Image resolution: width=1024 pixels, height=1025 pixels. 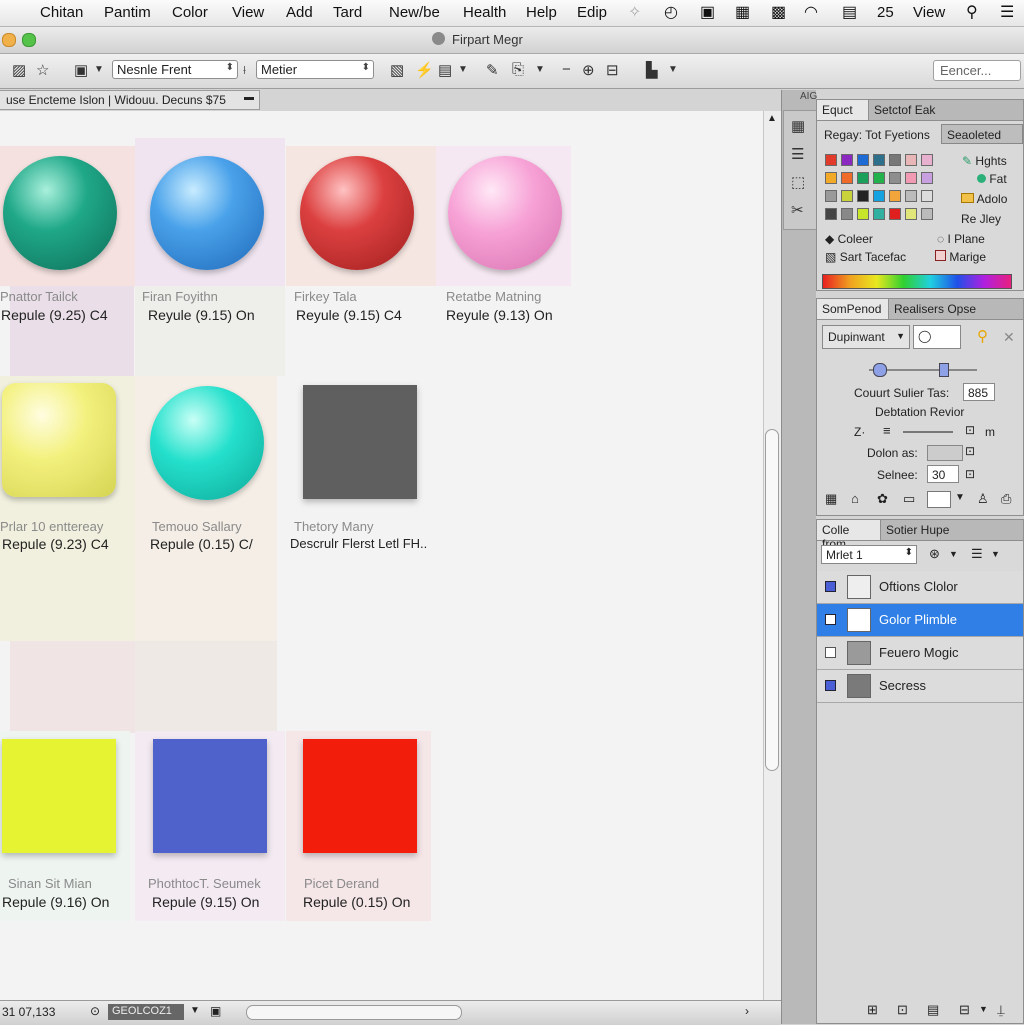 I want to click on vertical-scrollbar: ▲, so click(x=772, y=555).